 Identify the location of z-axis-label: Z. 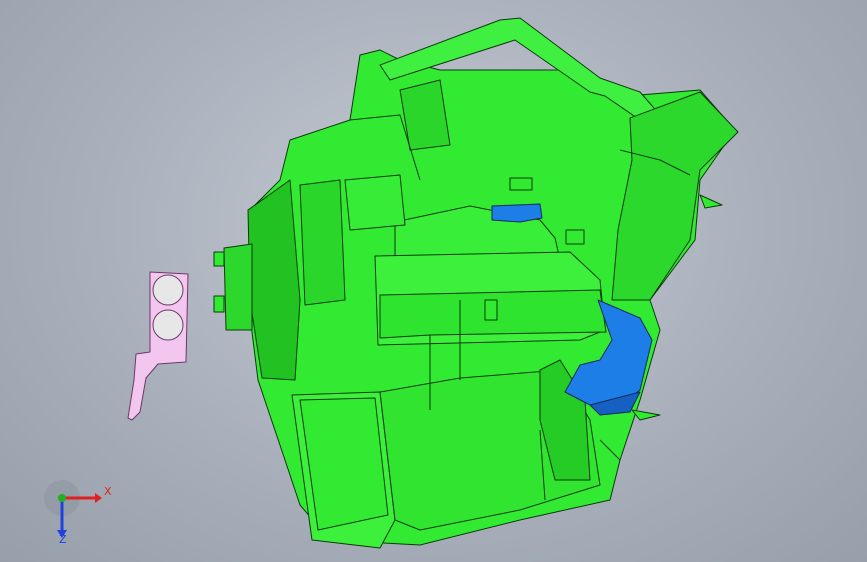
(63, 539).